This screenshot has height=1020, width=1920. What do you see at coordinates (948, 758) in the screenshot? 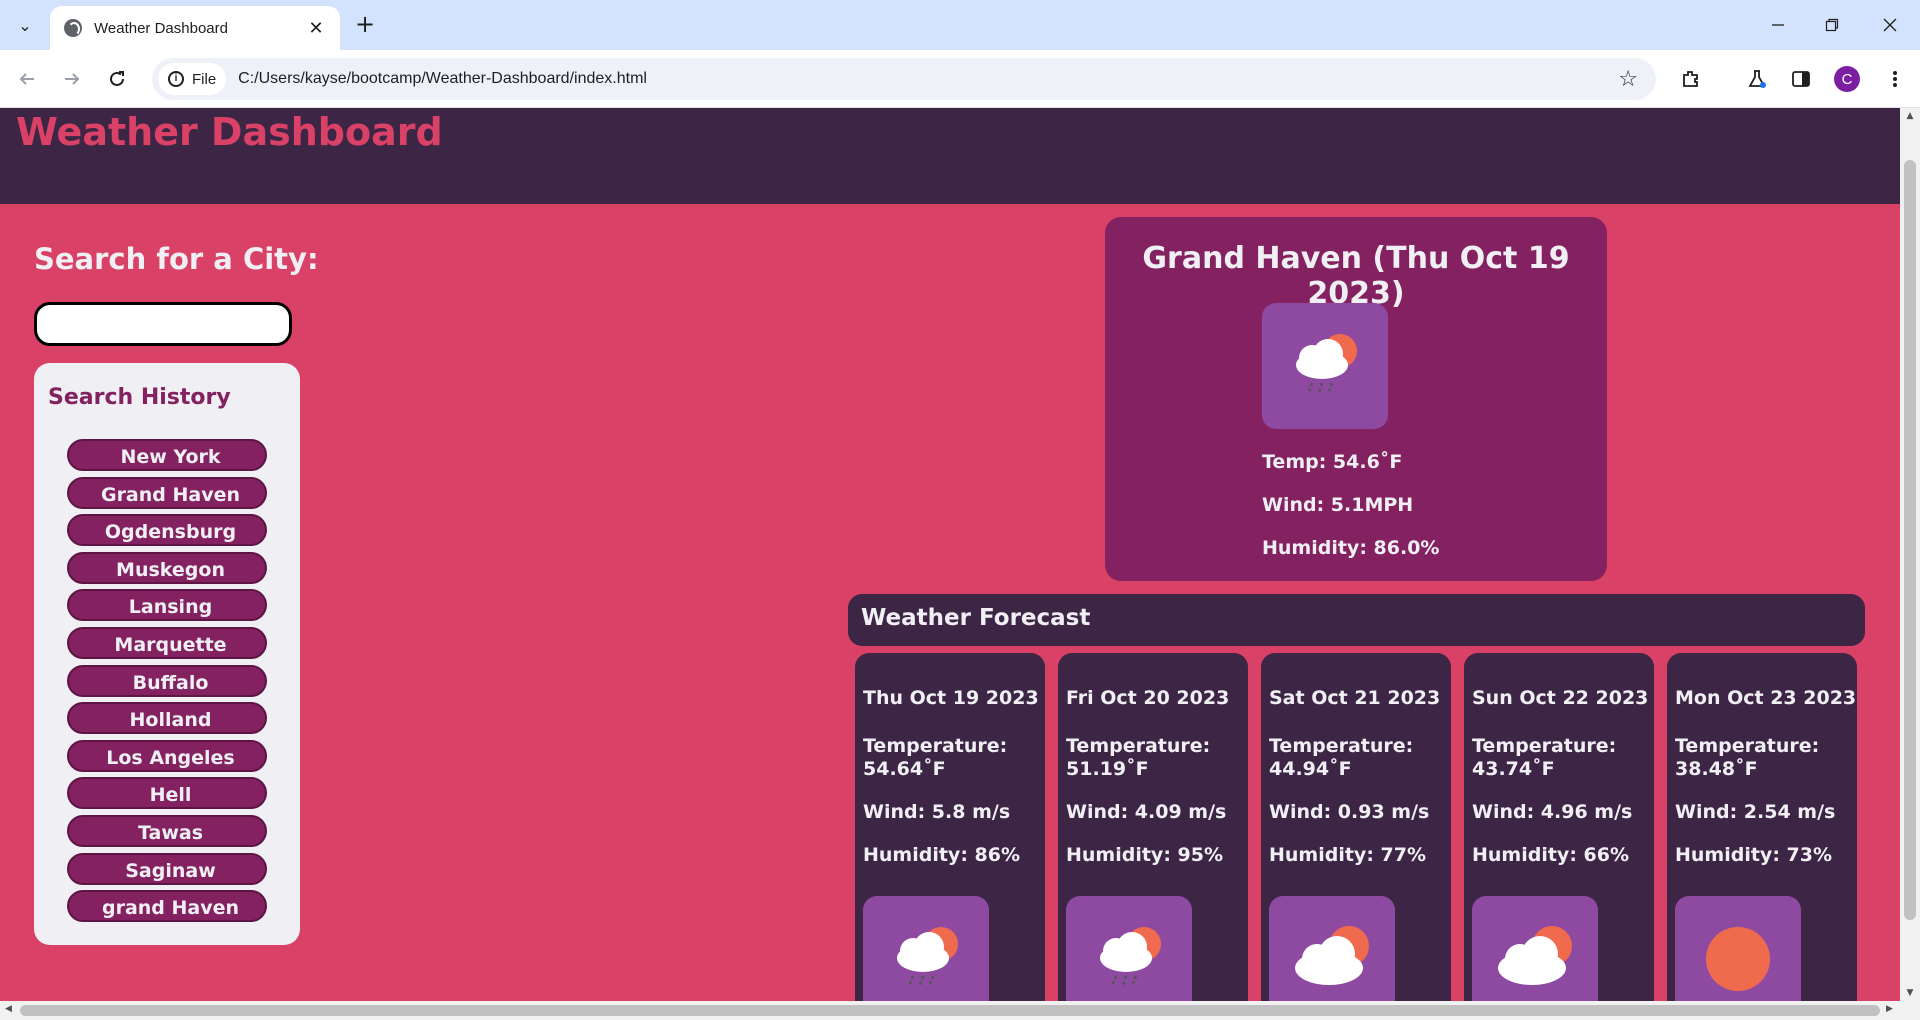
I see `forecast-temperature: Temperature: 54.64˚F` at bounding box center [948, 758].